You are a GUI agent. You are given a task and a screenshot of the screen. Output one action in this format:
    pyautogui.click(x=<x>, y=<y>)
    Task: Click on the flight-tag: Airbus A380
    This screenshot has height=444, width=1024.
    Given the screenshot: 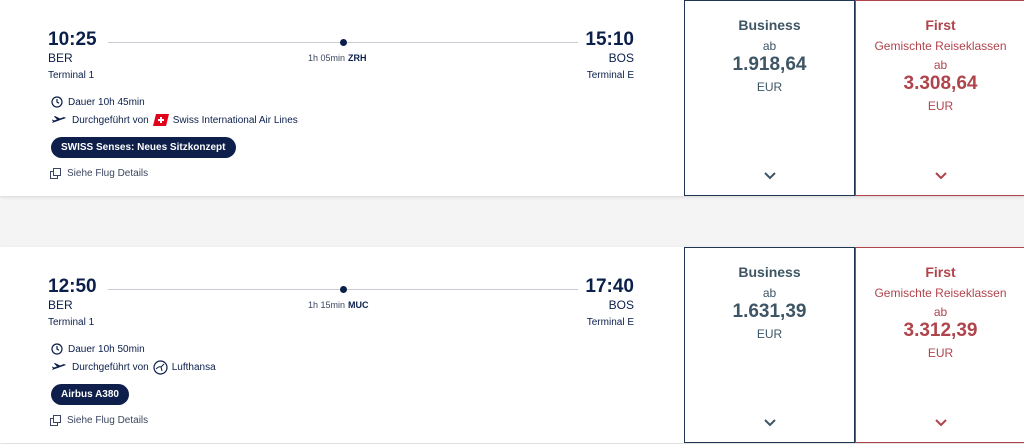 What is the action you would take?
    pyautogui.click(x=90, y=394)
    